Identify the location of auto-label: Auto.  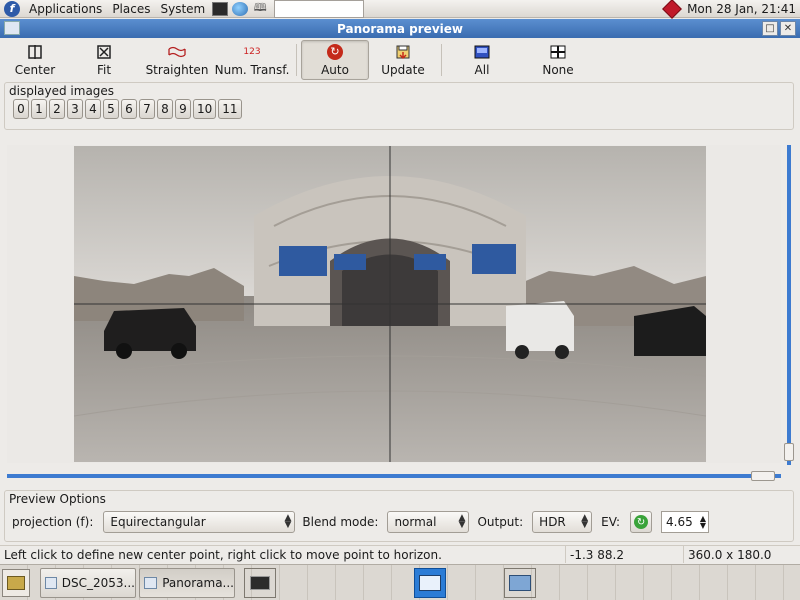
(335, 69).